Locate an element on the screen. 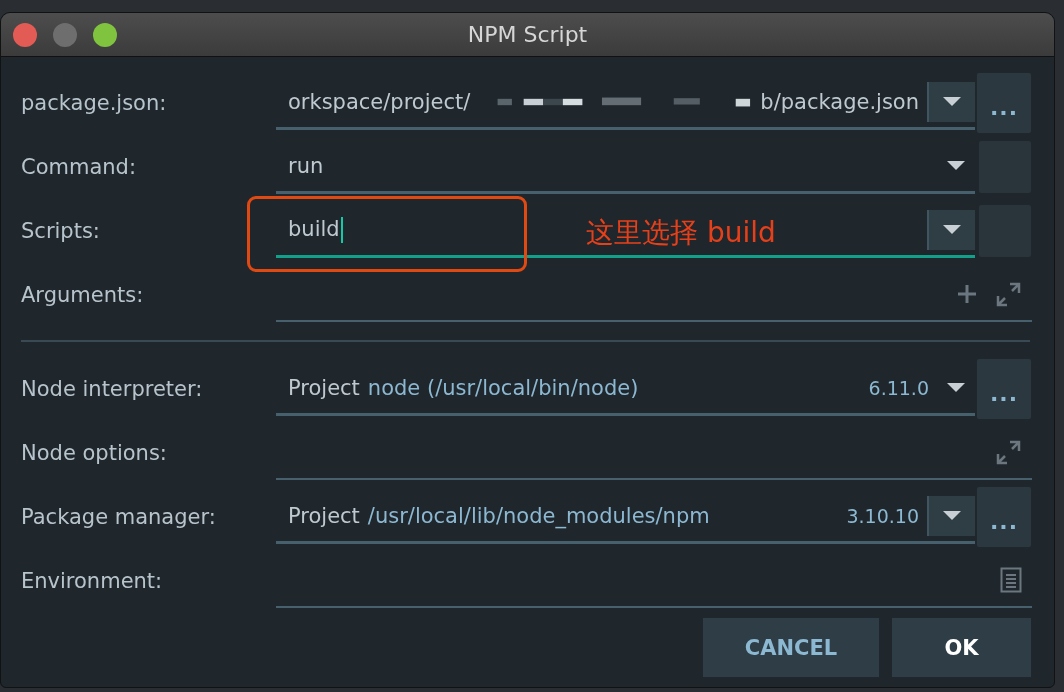 Image resolution: width=1064 pixels, height=692 pixels. cancel-button: CANCEL is located at coordinates (791, 647).